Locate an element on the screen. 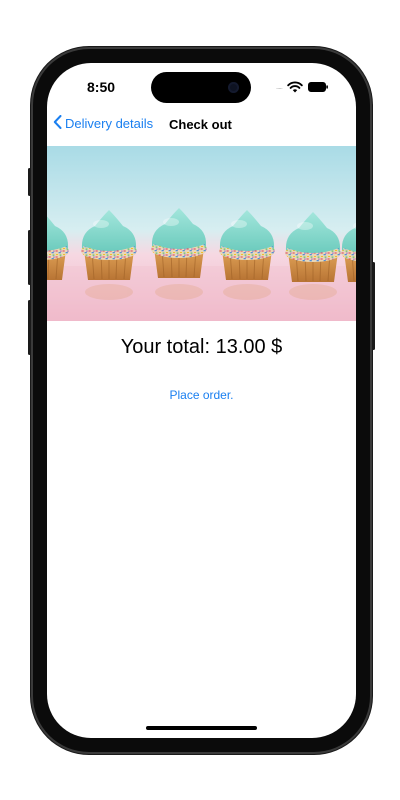 The image size is (400, 800). wifi-icon is located at coordinates (295, 87).